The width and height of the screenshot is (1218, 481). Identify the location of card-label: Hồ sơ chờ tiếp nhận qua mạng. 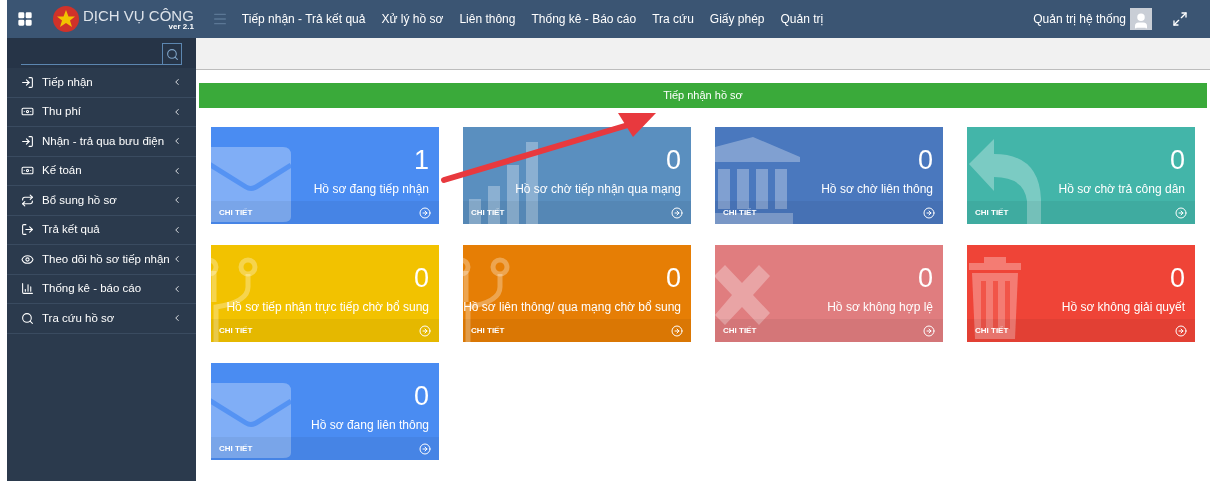
(598, 189).